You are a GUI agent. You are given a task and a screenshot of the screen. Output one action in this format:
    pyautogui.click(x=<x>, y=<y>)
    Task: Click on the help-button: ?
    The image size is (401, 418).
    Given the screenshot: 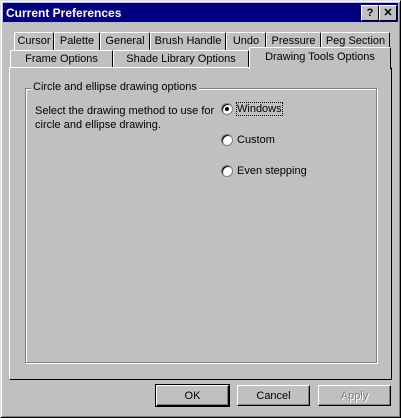 What is the action you would take?
    pyautogui.click(x=370, y=13)
    